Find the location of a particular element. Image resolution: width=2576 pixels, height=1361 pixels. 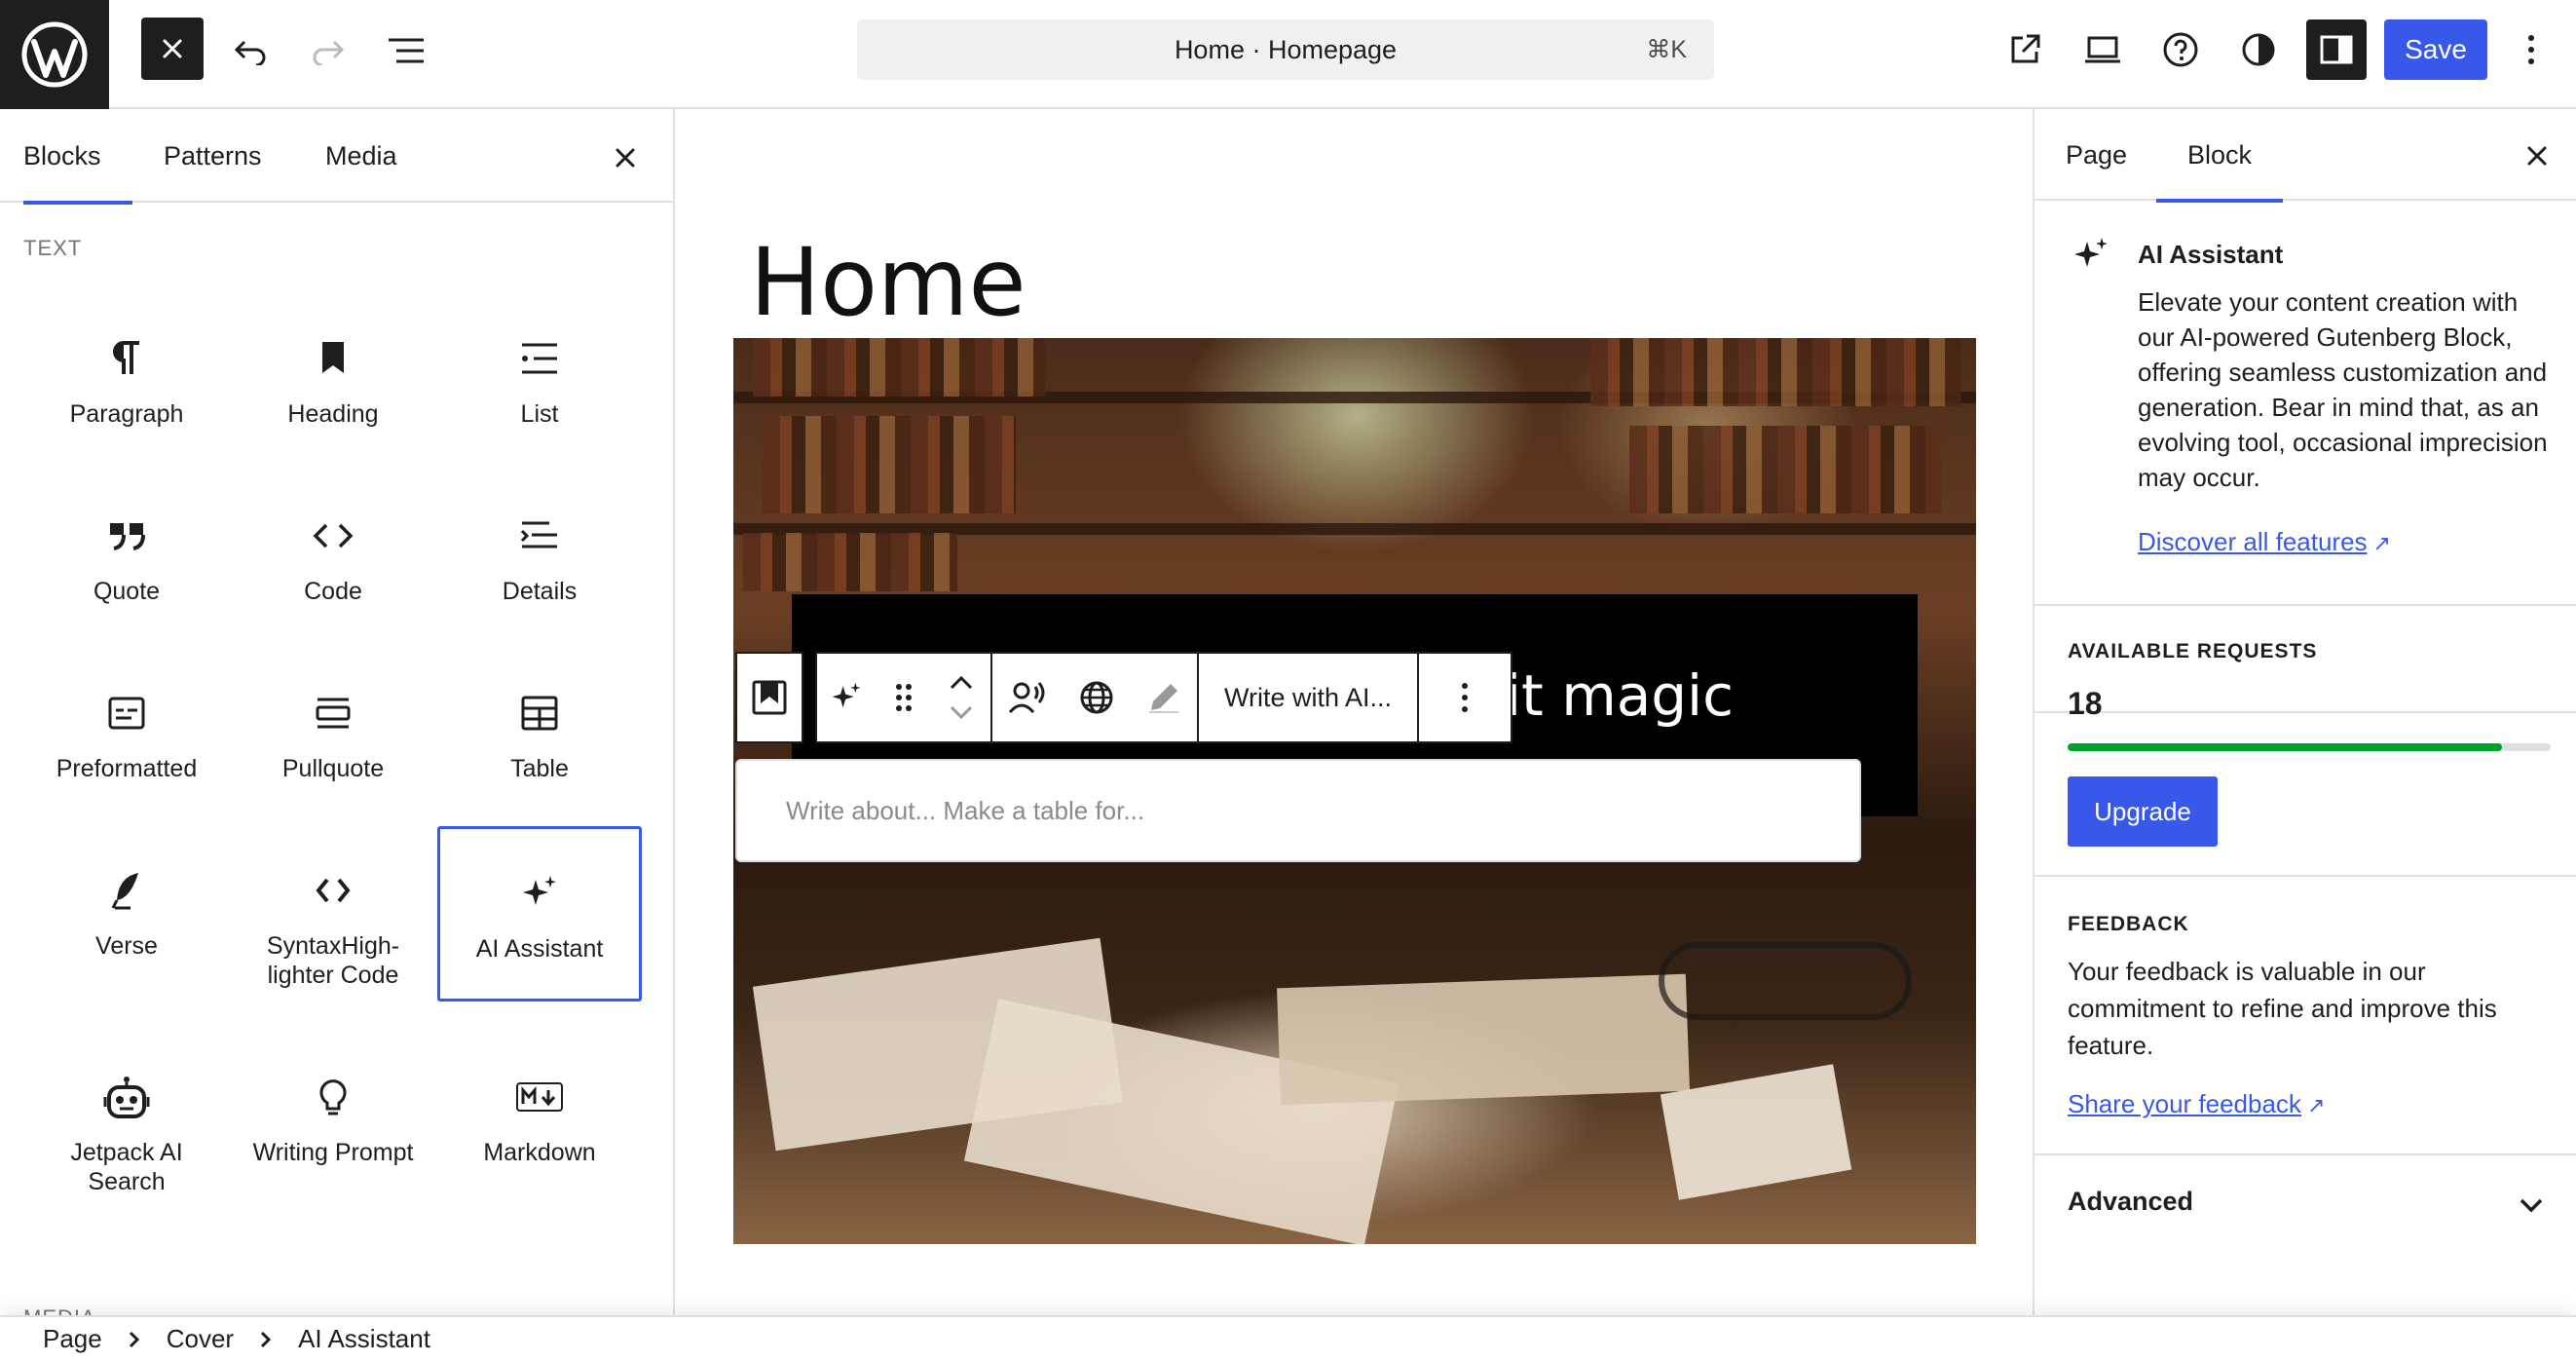

document-overview-button is located at coordinates (406, 50).